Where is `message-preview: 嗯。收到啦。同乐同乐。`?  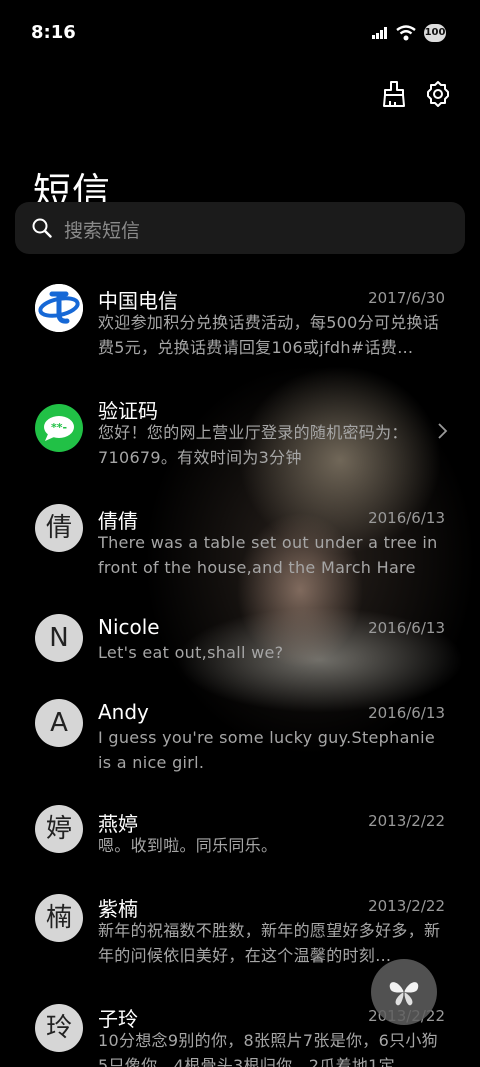 message-preview: 嗯。收到啦。同乐同乐。 is located at coordinates (188, 845).